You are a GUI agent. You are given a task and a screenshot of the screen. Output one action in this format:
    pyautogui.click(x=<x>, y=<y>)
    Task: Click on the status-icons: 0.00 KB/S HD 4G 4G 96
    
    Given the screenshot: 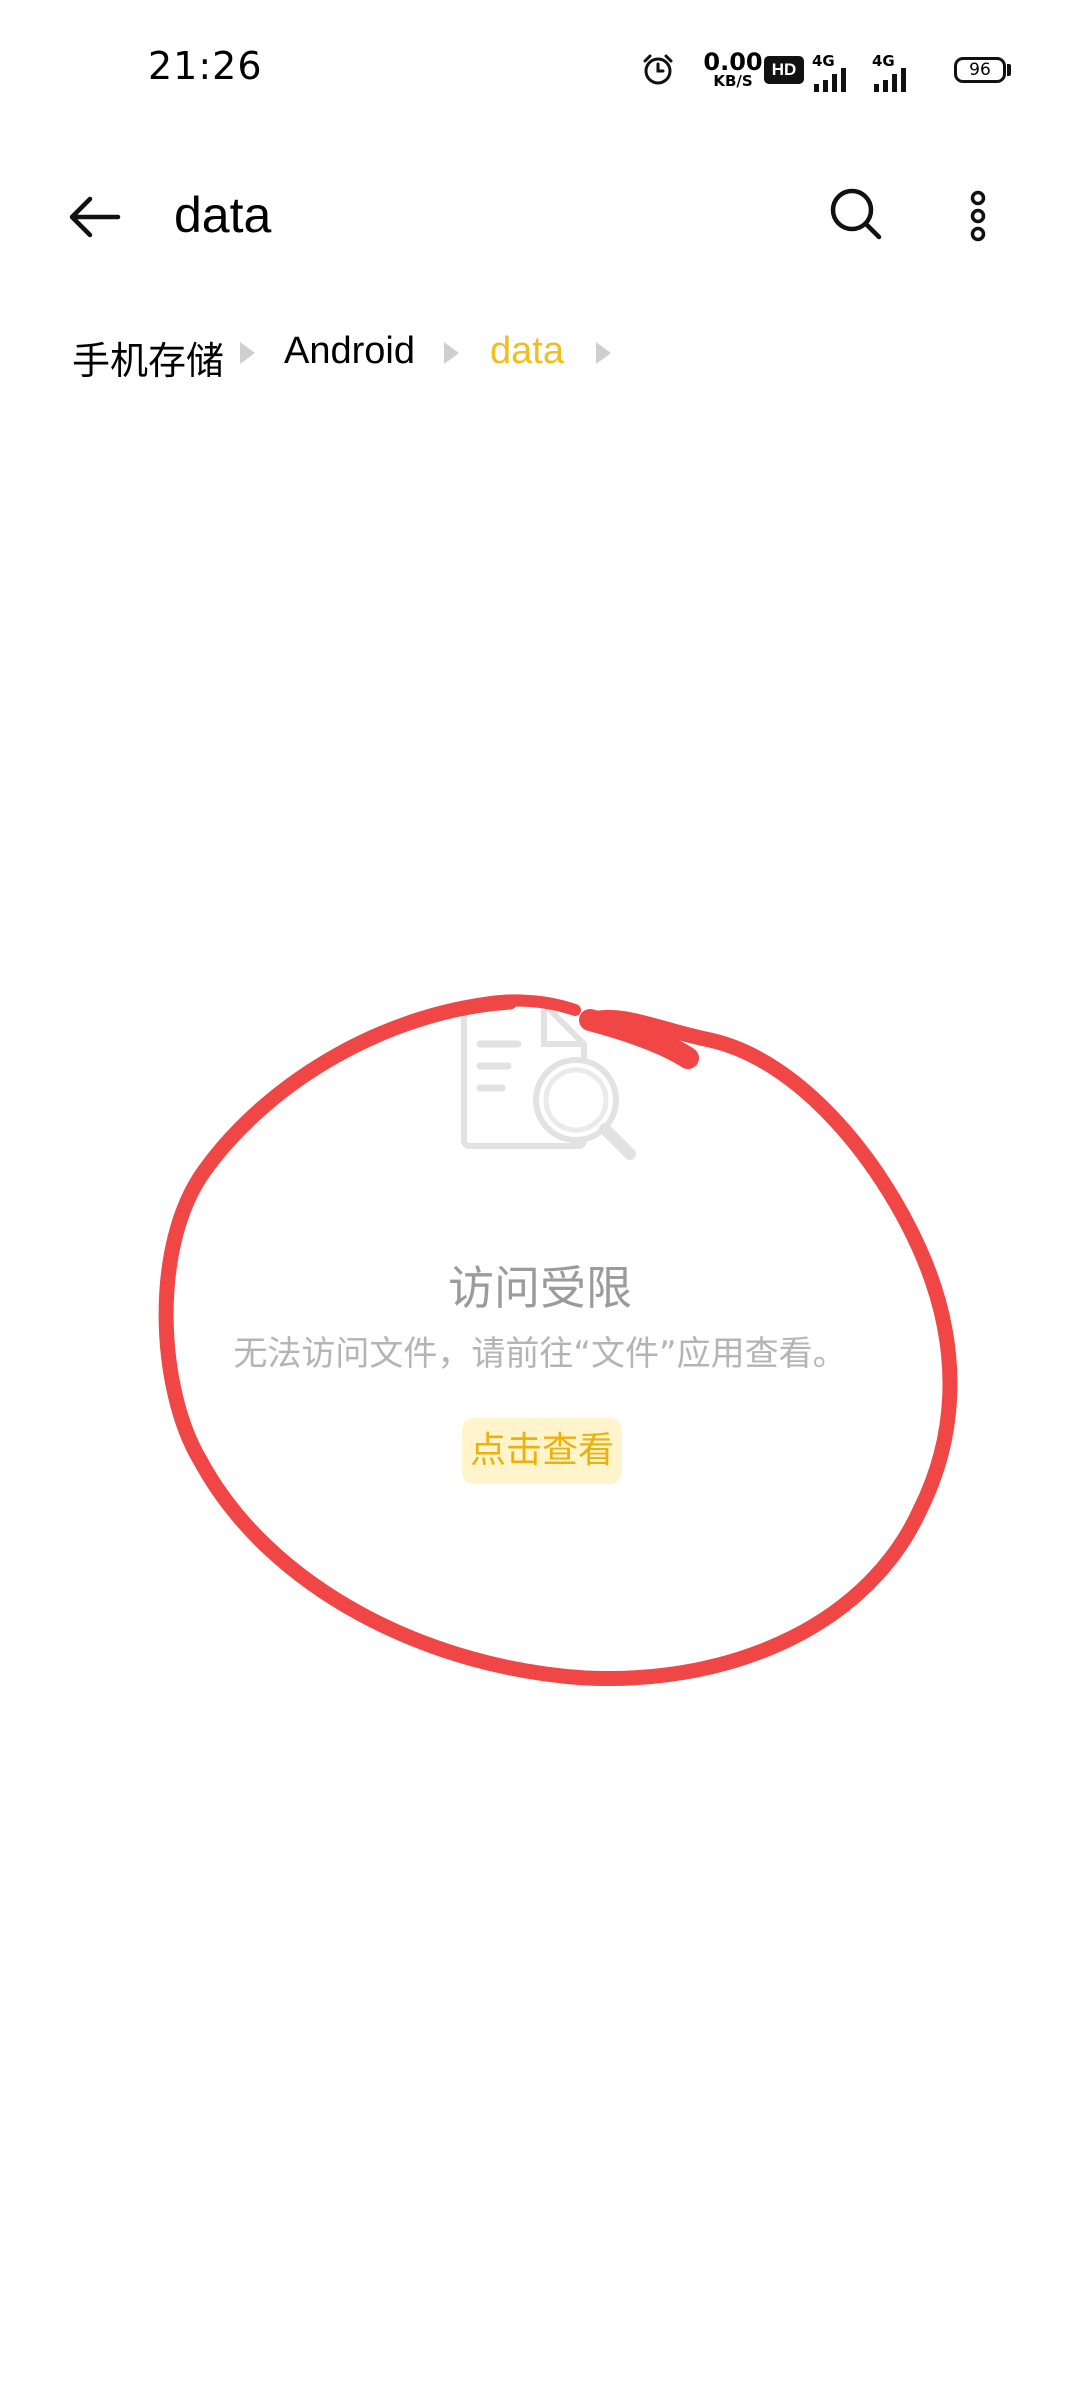 What is the action you would take?
    pyautogui.click(x=830, y=72)
    